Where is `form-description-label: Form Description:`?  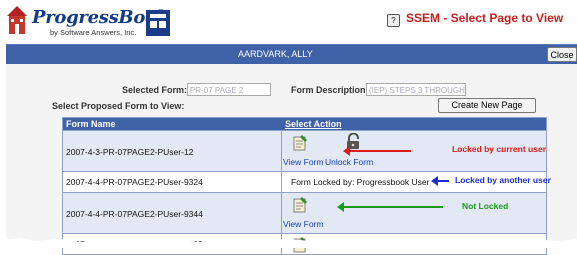 form-description-label: Form Description: is located at coordinates (330, 90).